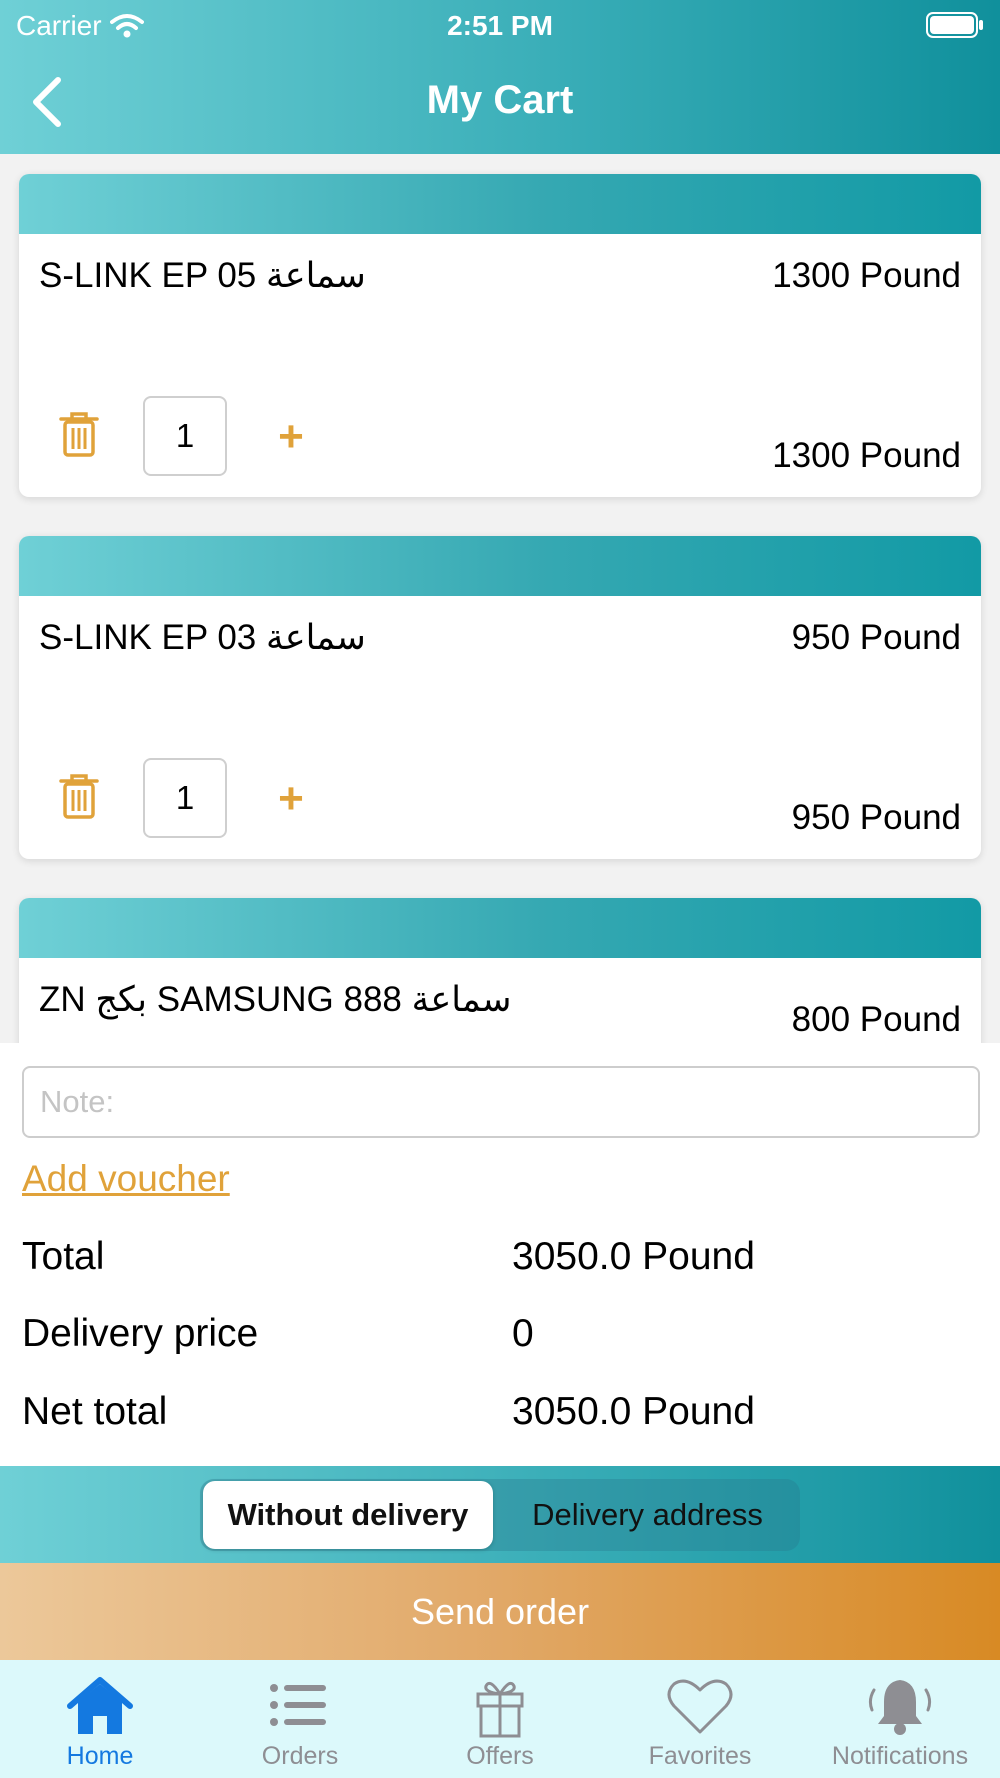  What do you see at coordinates (501, 1102) in the screenshot?
I see `note-input` at bounding box center [501, 1102].